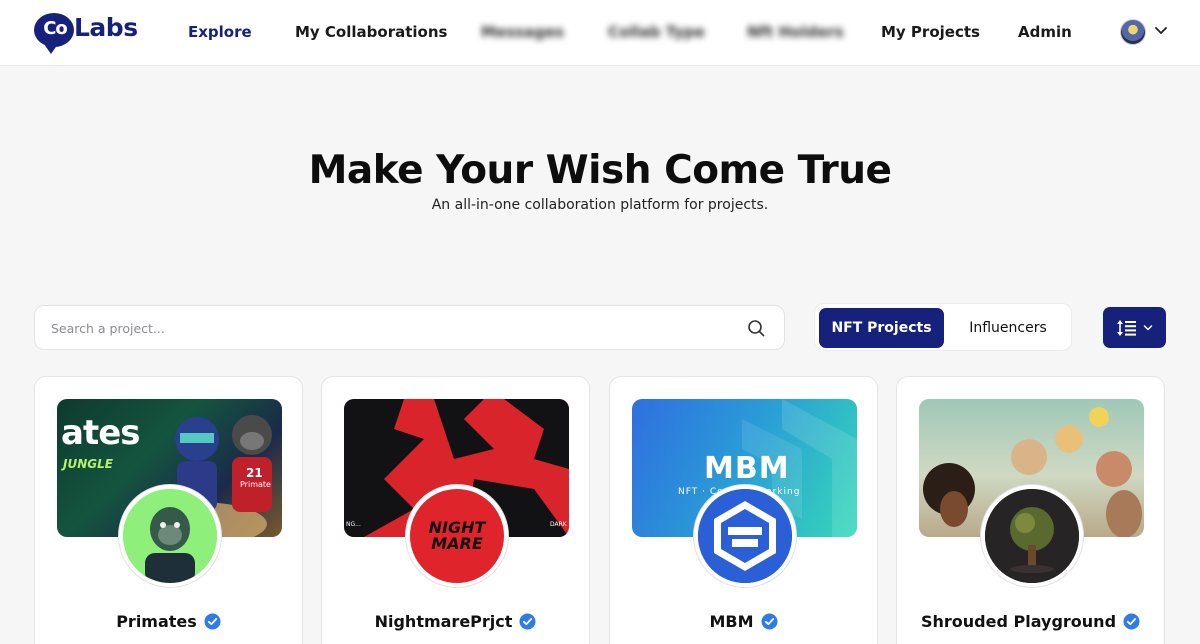 Image resolution: width=1200 pixels, height=644 pixels. What do you see at coordinates (756, 328) in the screenshot?
I see `search-icon` at bounding box center [756, 328].